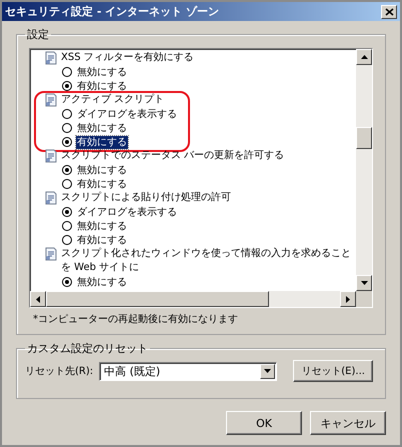 This screenshot has height=447, width=402. I want to click on scroll-down-button, so click(364, 283).